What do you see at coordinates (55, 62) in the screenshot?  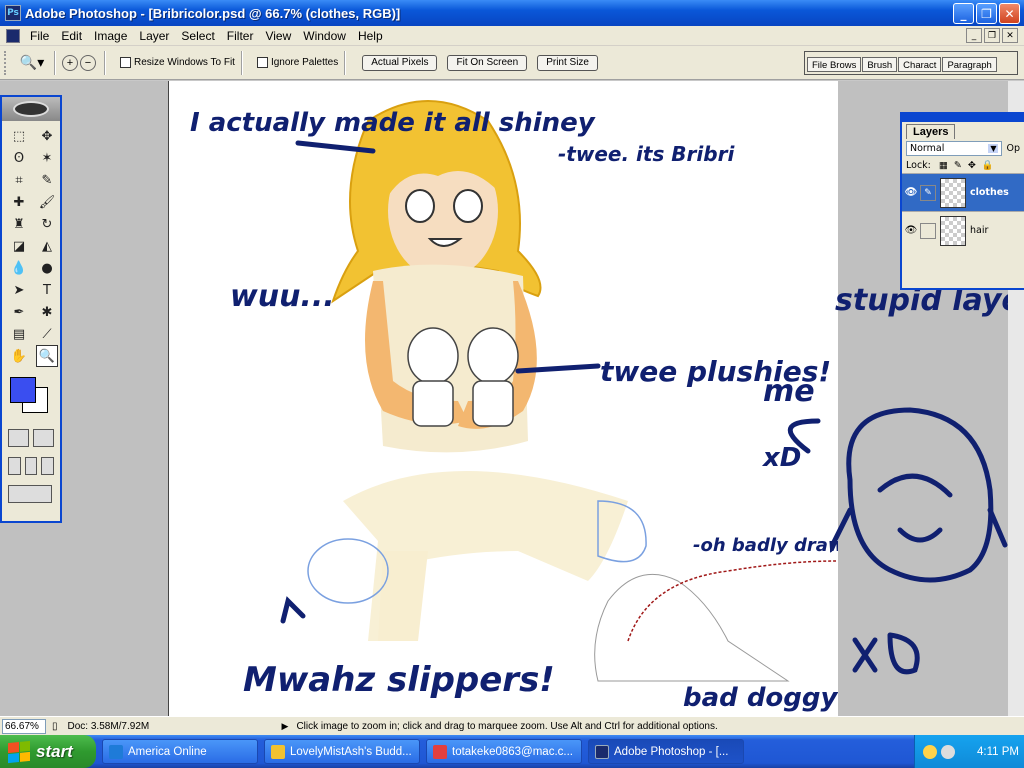 I see `separator` at bounding box center [55, 62].